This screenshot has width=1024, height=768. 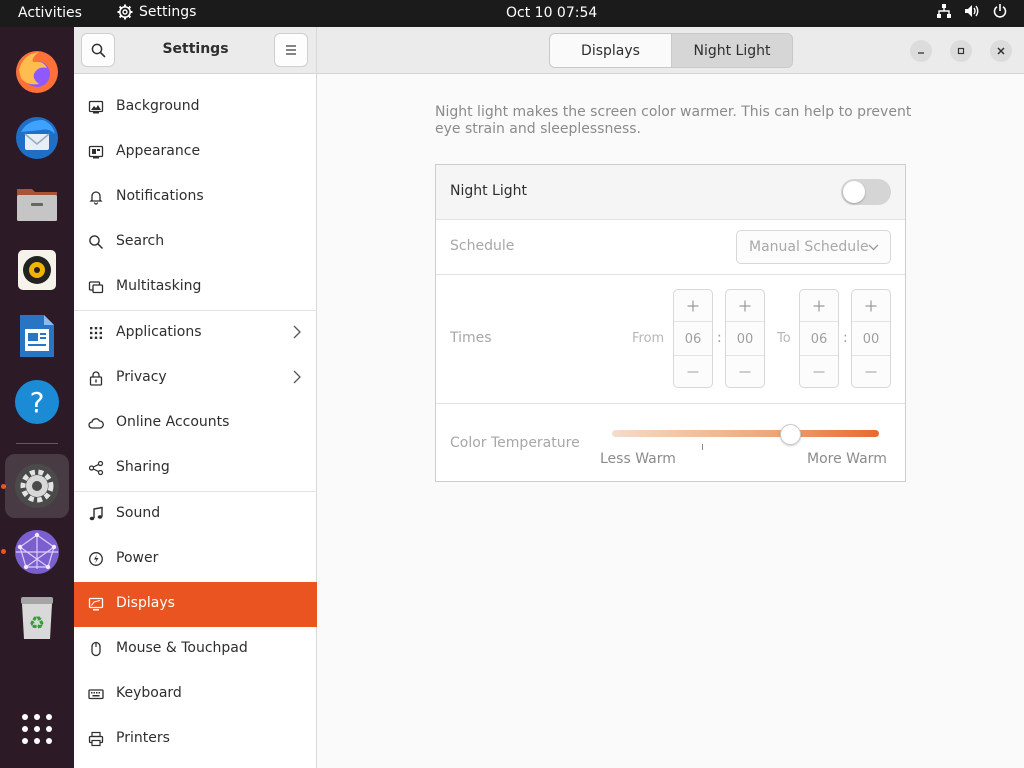 I want to click on search-icon, so click(x=96, y=242).